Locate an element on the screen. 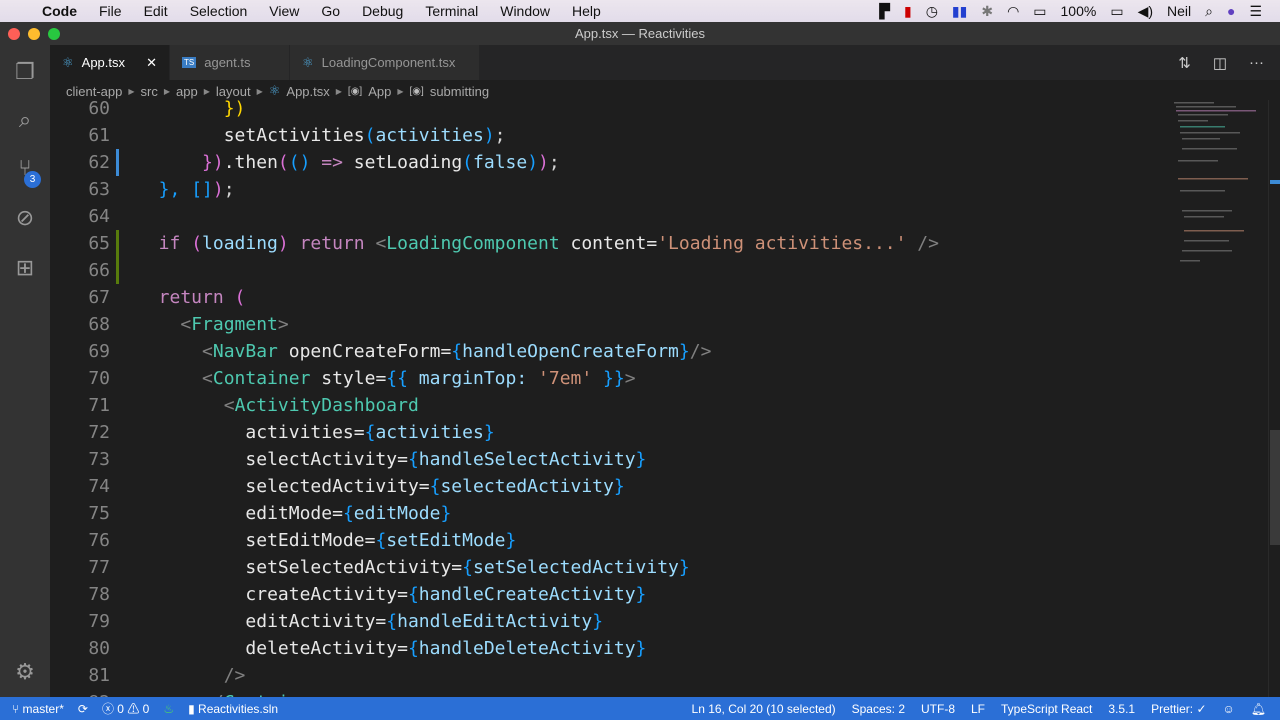  notification-center-icon: ☰ is located at coordinates (1255, 11).